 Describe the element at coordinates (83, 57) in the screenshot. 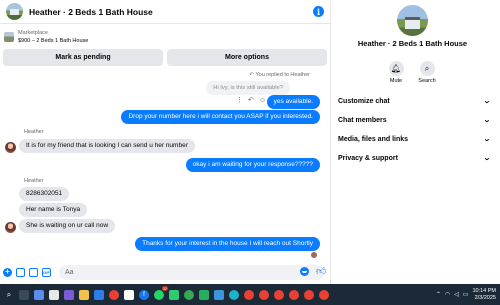

I see `mark-as-pending-button: Mark as pending` at that location.